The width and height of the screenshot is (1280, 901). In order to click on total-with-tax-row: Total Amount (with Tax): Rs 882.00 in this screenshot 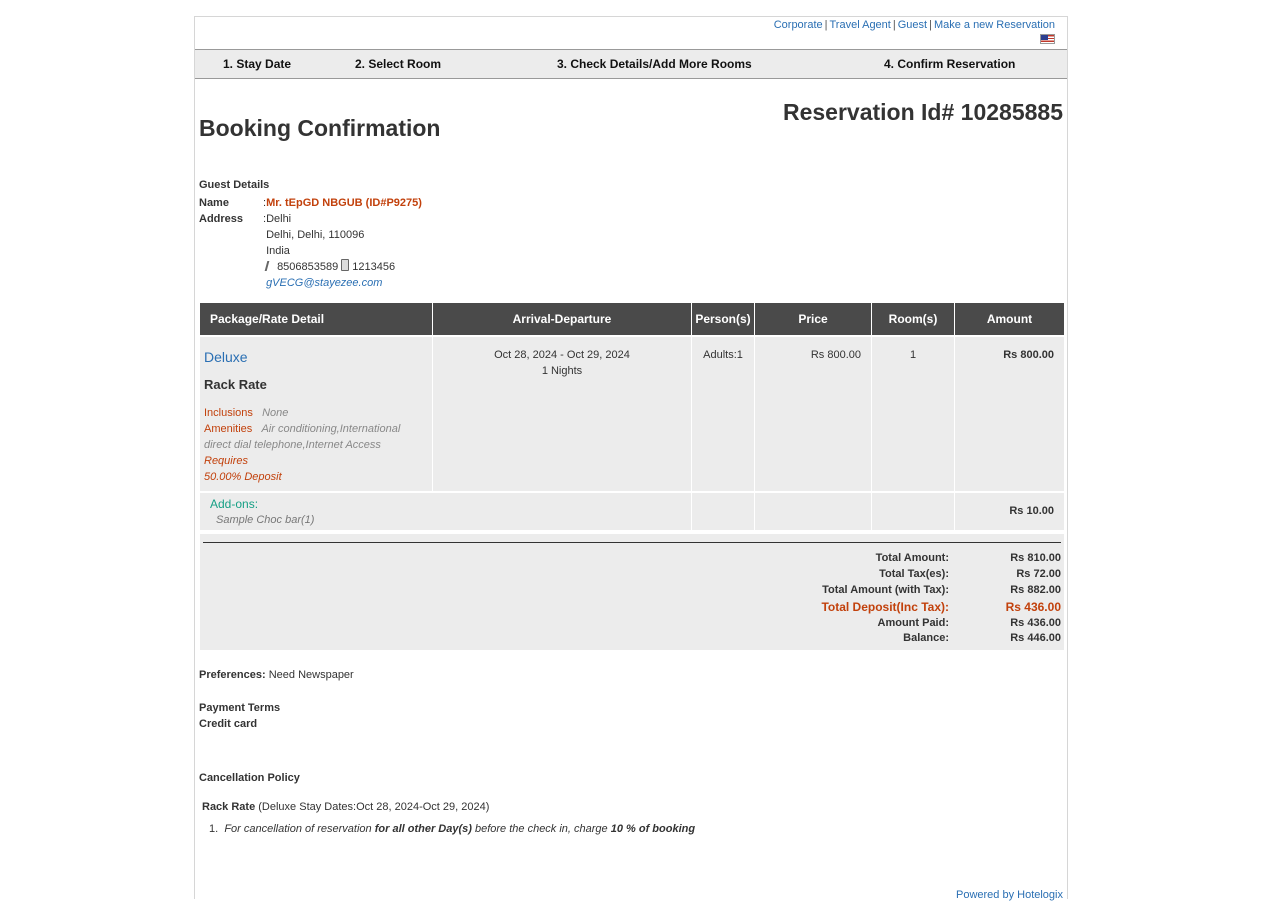, I will do `click(632, 592)`.